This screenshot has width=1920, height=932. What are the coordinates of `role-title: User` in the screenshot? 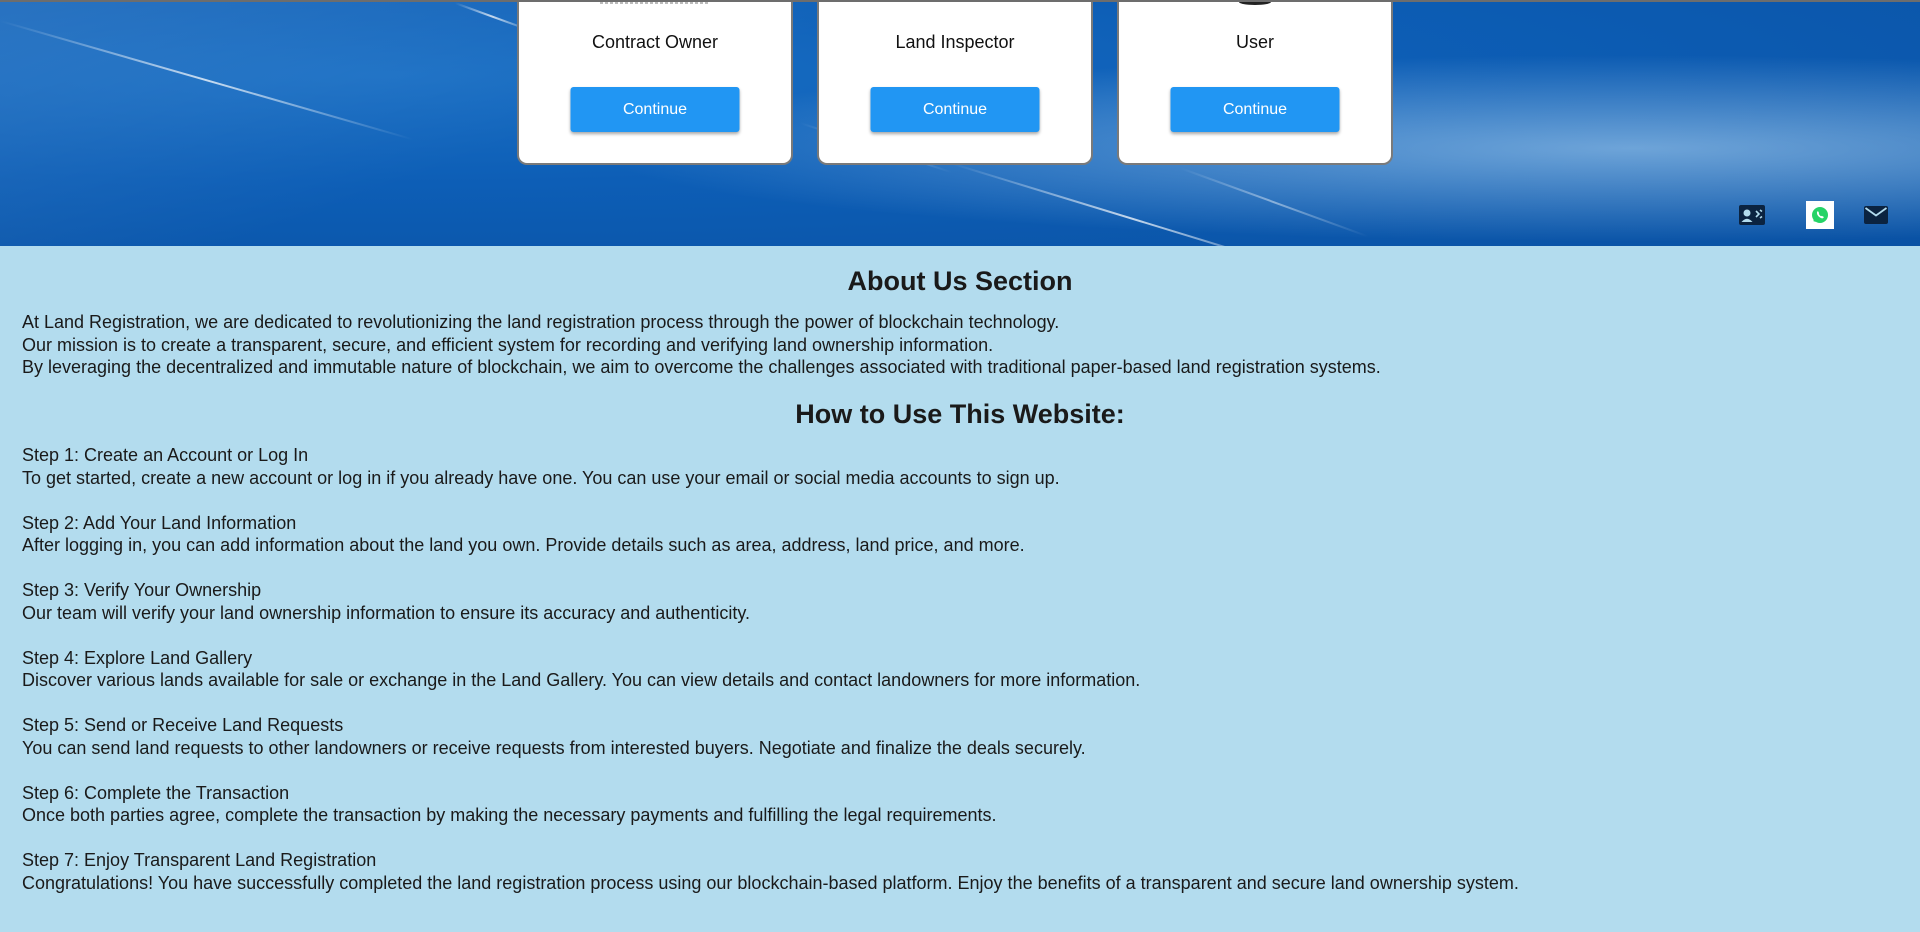 It's located at (1254, 42).